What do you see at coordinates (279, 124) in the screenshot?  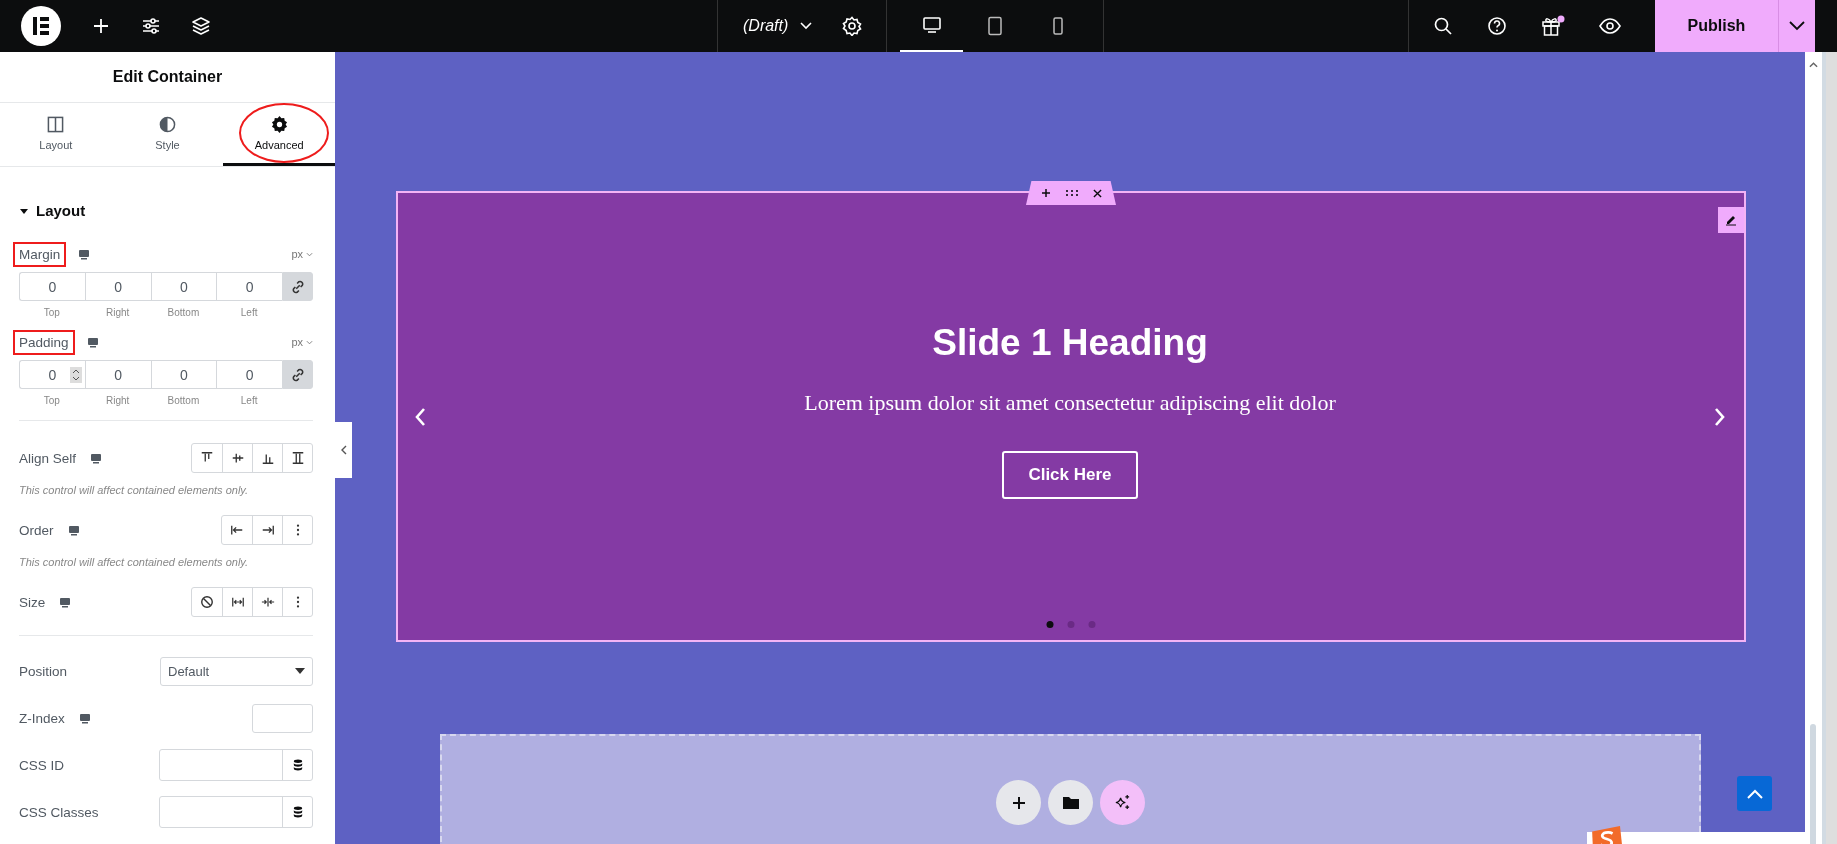 I see `gear-icon` at bounding box center [279, 124].